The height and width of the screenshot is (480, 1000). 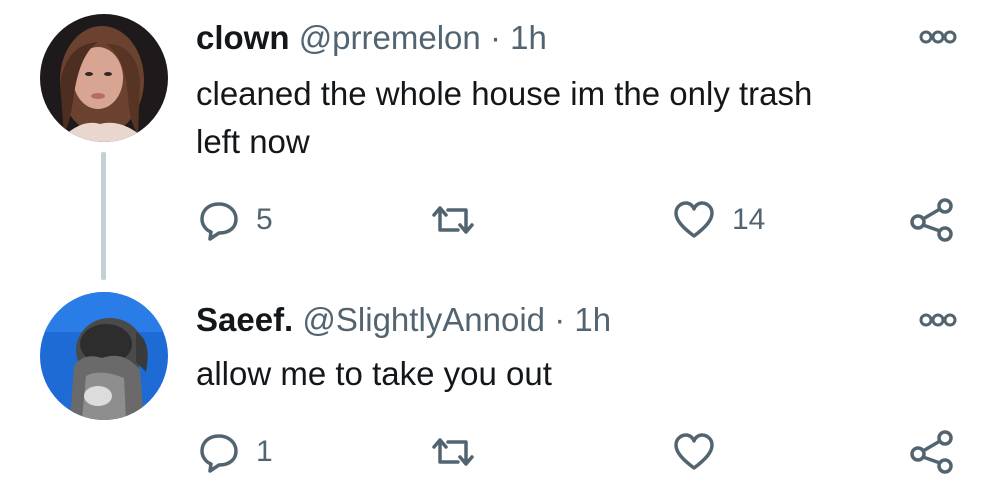 I want to click on reply-count: 1, so click(x=264, y=451).